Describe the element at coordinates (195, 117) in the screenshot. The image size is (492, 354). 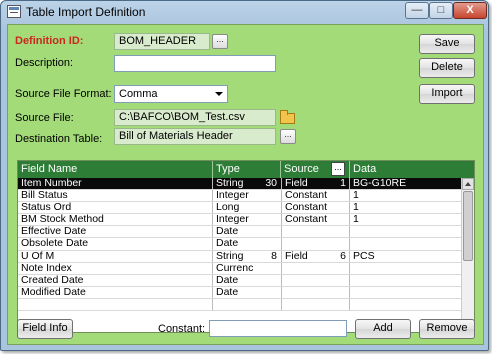
I see `source-file-field: C:\BAFCO\BOM_Test.csv` at that location.